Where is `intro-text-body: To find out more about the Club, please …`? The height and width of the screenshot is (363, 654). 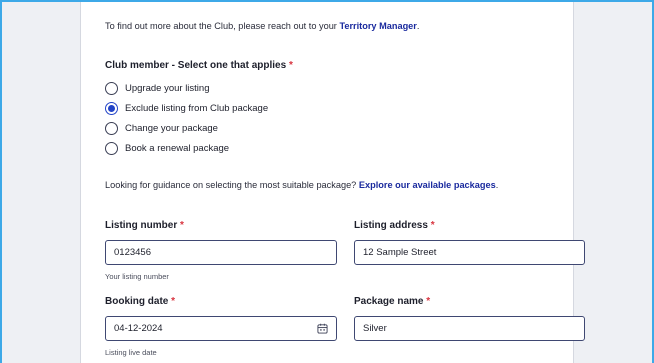
intro-text-body: To find out more about the Club, please … is located at coordinates (222, 26).